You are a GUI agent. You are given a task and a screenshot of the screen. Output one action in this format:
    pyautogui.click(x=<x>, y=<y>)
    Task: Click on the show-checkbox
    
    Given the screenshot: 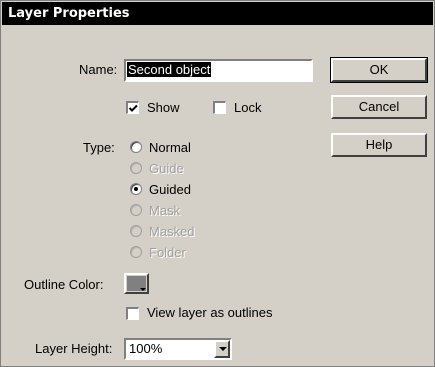 What is the action you would take?
    pyautogui.click(x=132, y=107)
    